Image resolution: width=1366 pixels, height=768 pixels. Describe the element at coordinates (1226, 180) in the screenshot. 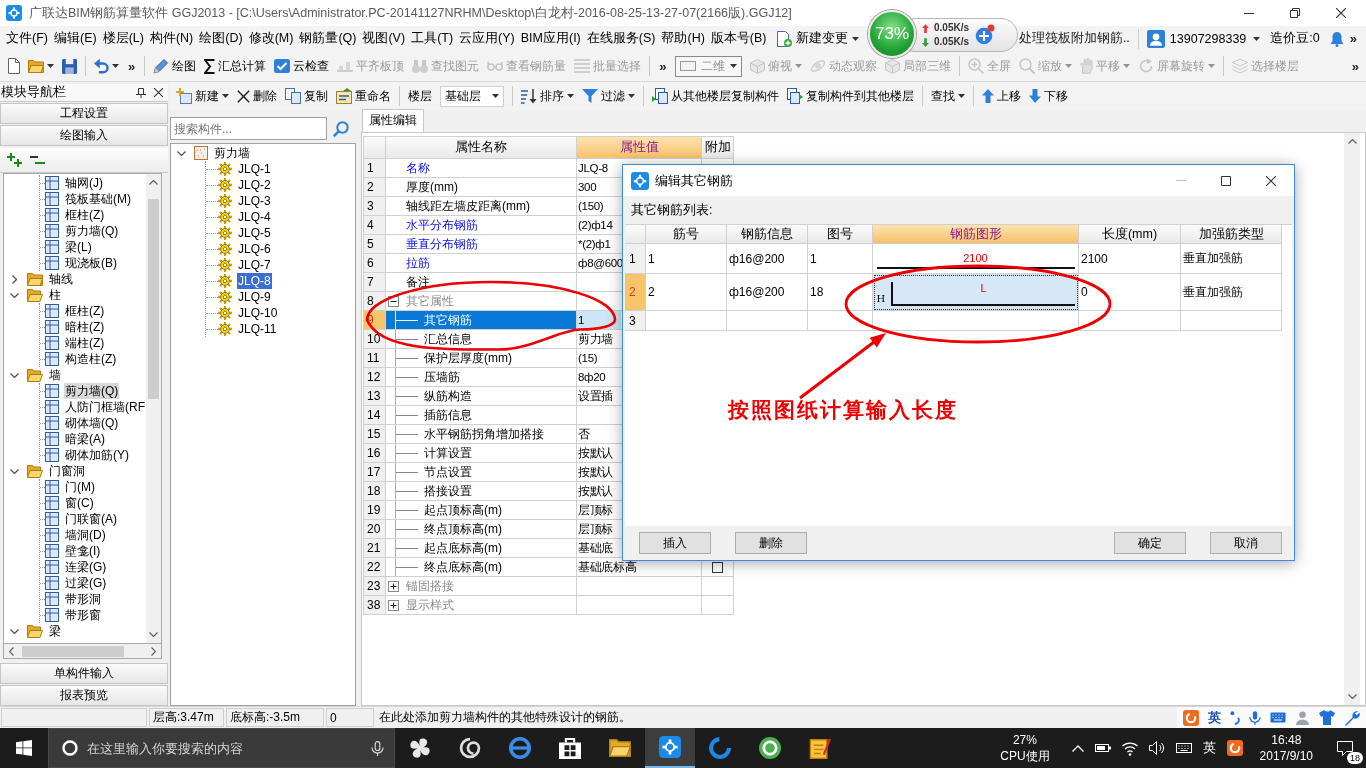

I see `maximize-icon` at that location.